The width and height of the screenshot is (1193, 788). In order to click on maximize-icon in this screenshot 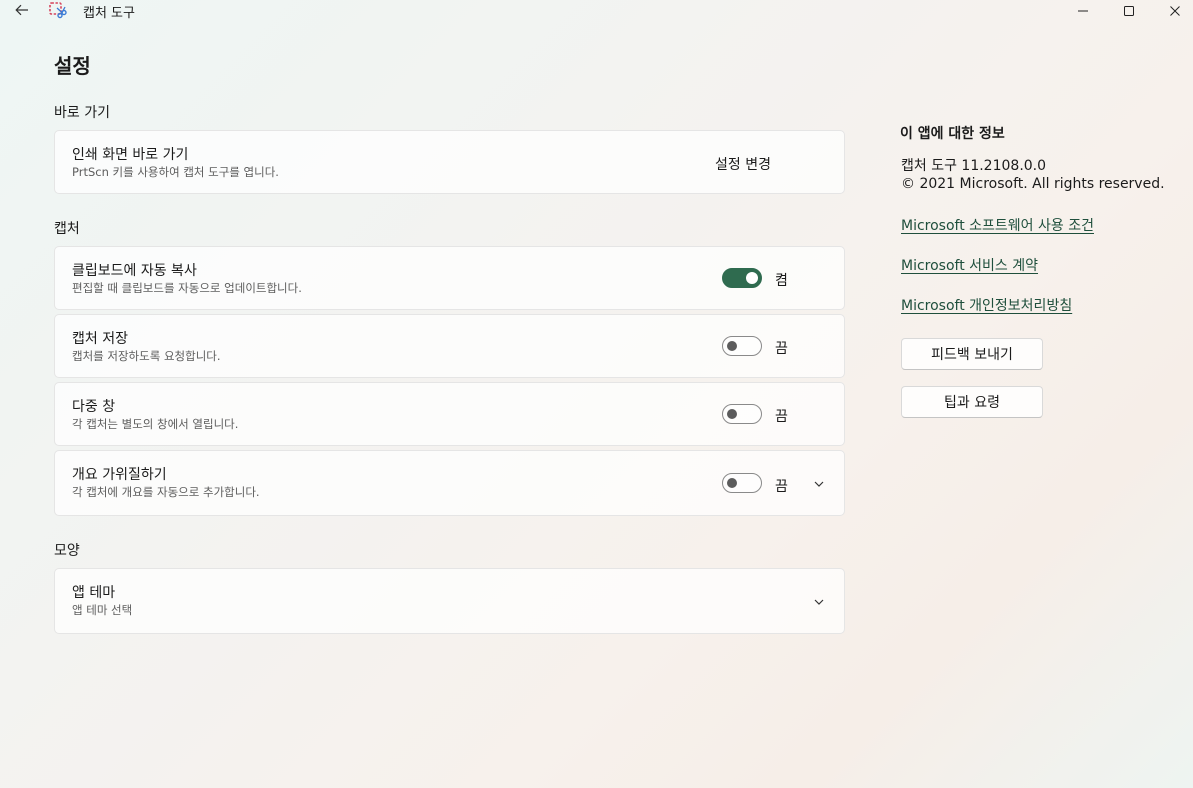, I will do `click(1129, 11)`.